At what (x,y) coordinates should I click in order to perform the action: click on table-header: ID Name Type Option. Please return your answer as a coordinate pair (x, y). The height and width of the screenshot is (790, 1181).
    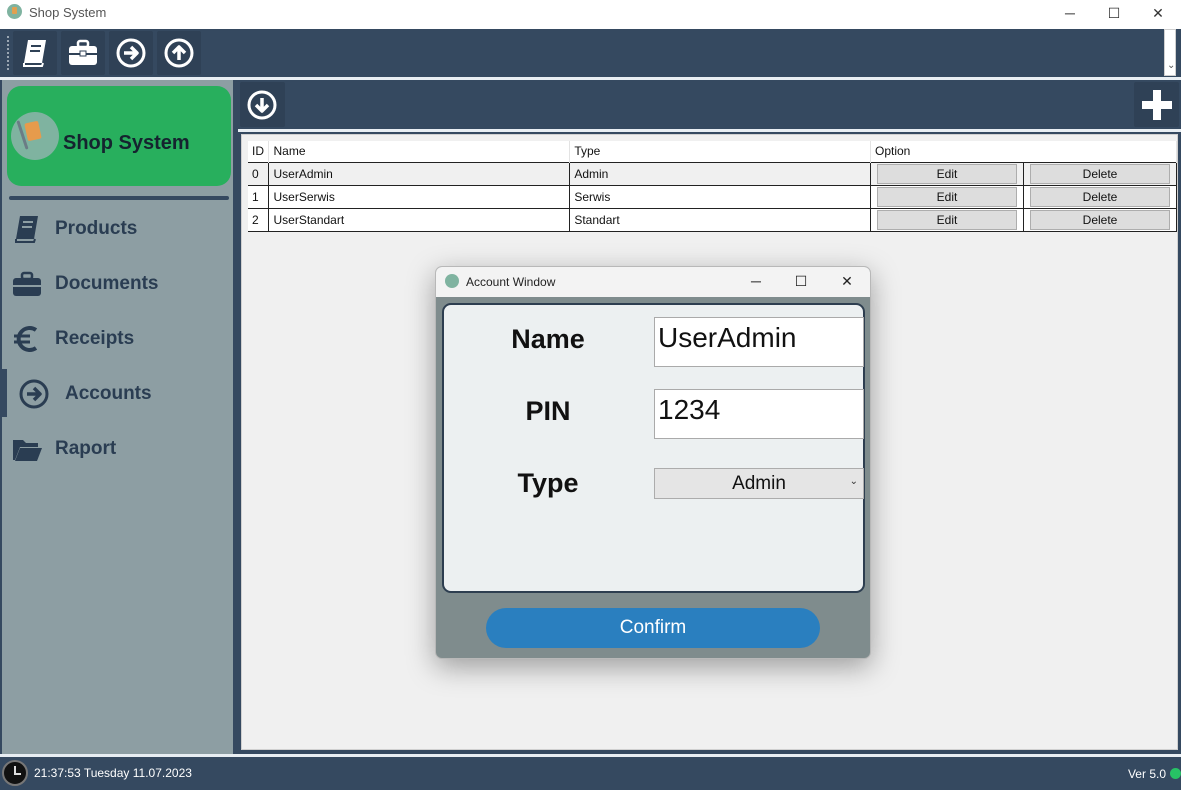
    Looking at the image, I should click on (712, 151).